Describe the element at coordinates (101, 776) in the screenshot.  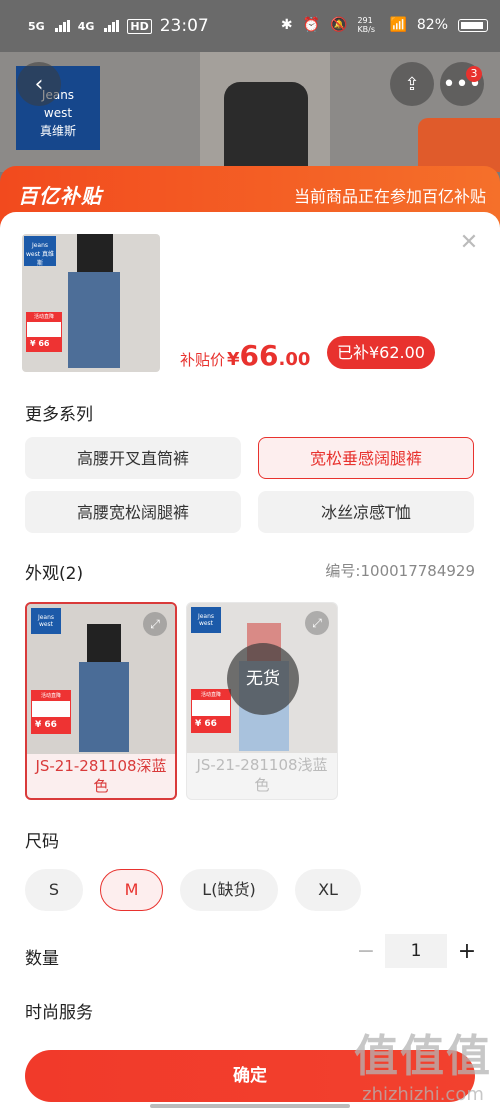
I see `color-option-label: JS-21-281108深蓝 色` at that location.